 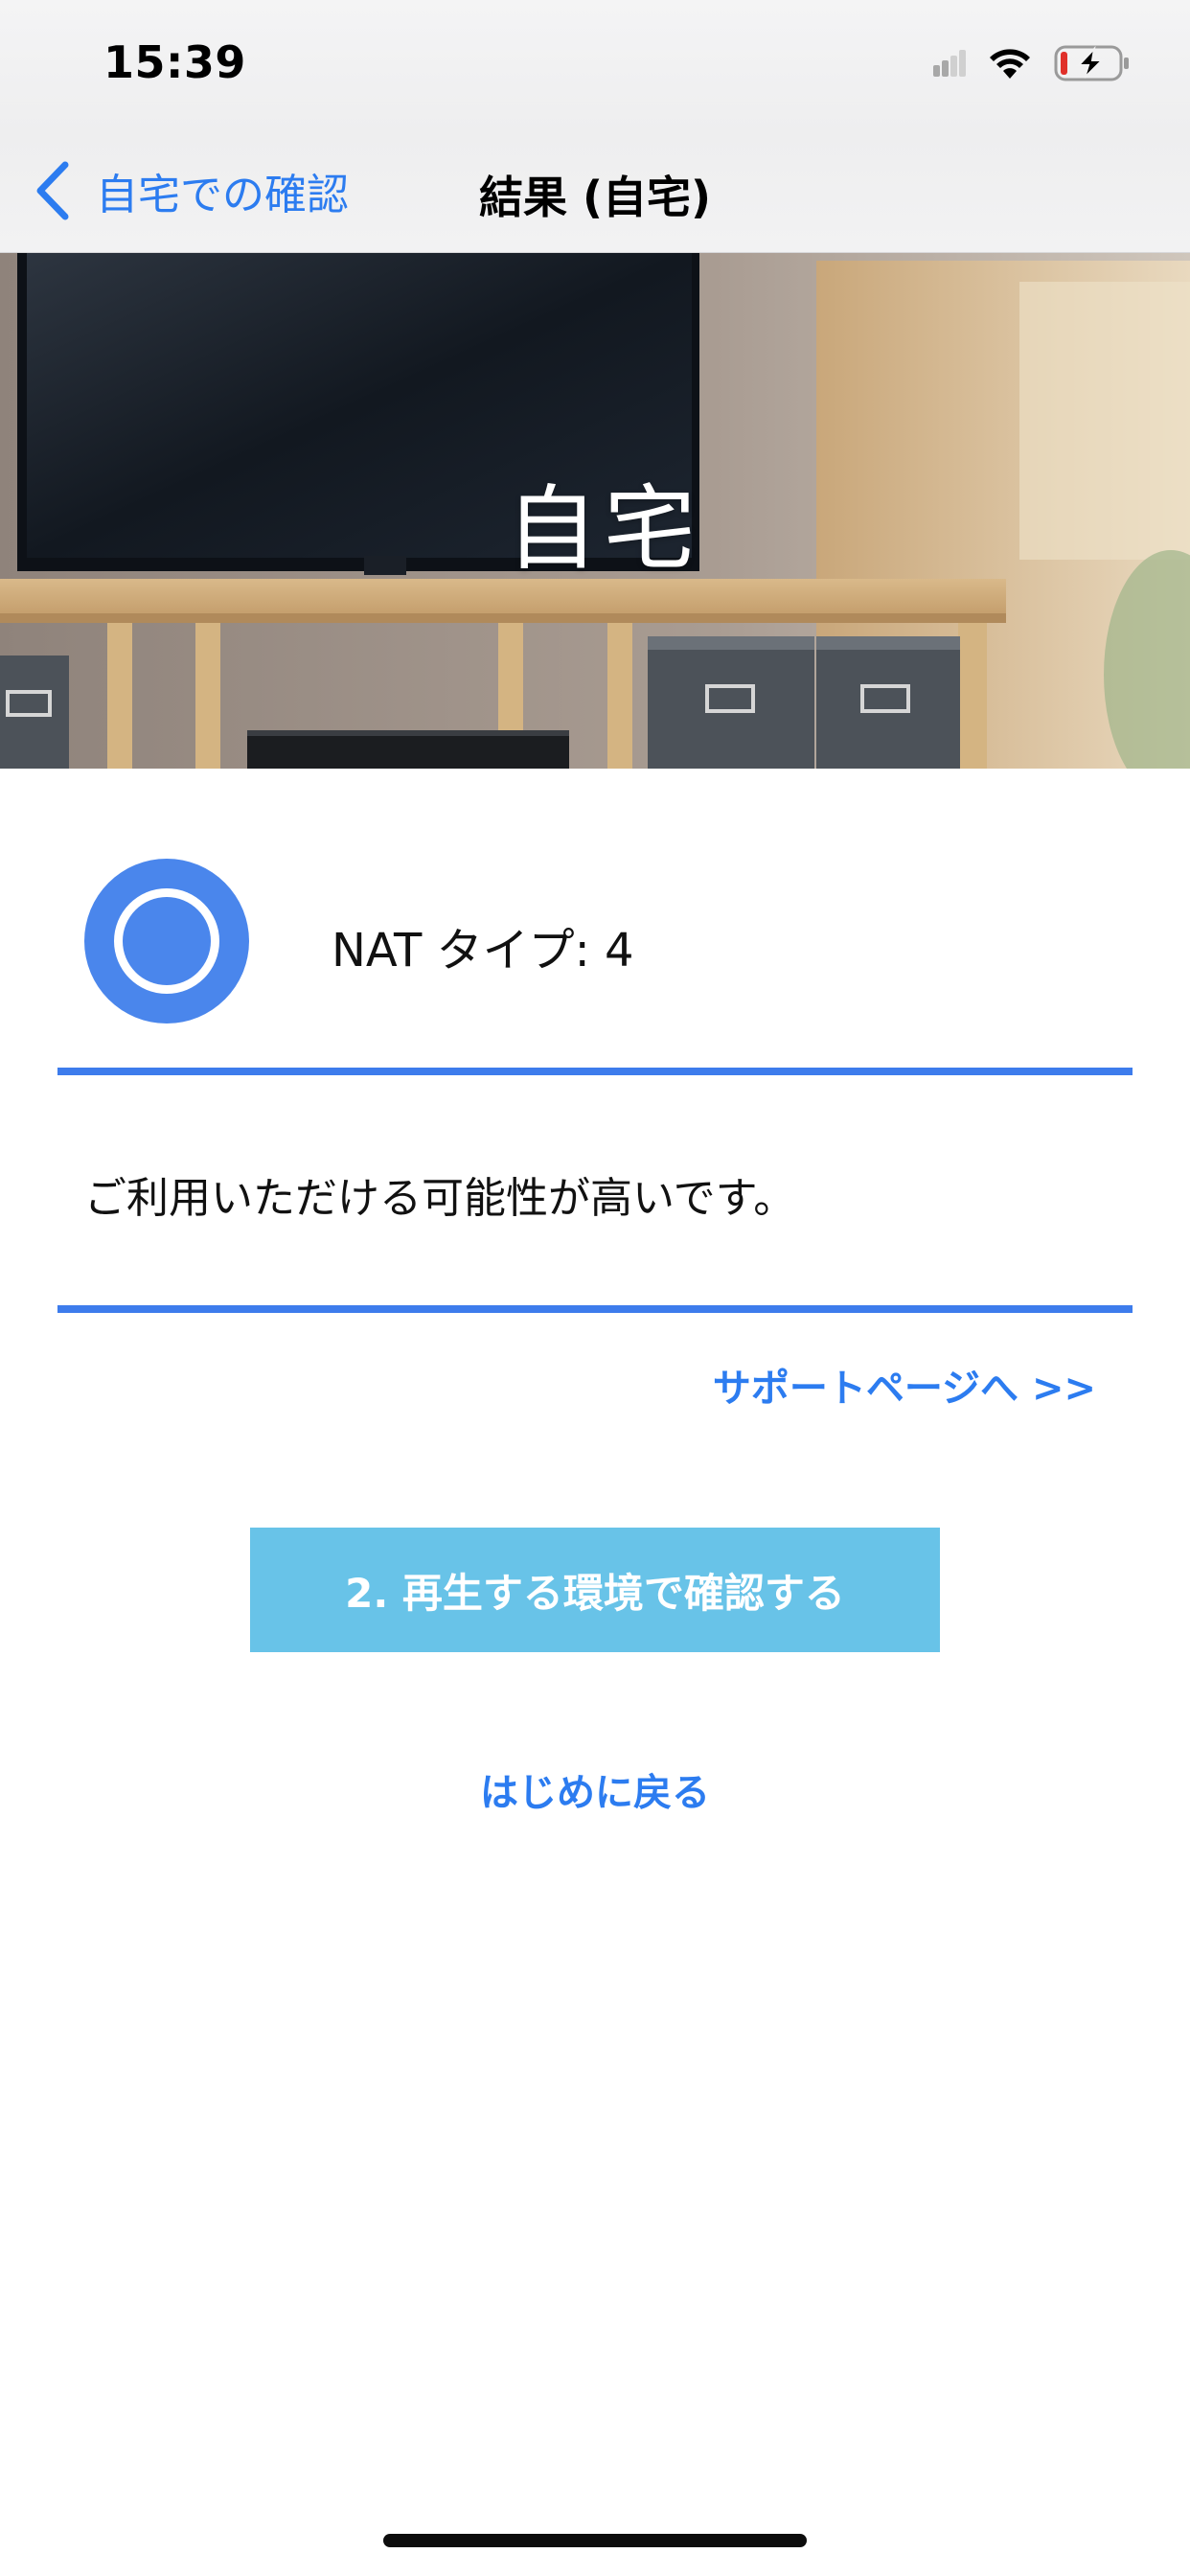 I want to click on support-page-link: サポートページへ >>, so click(x=905, y=1385).